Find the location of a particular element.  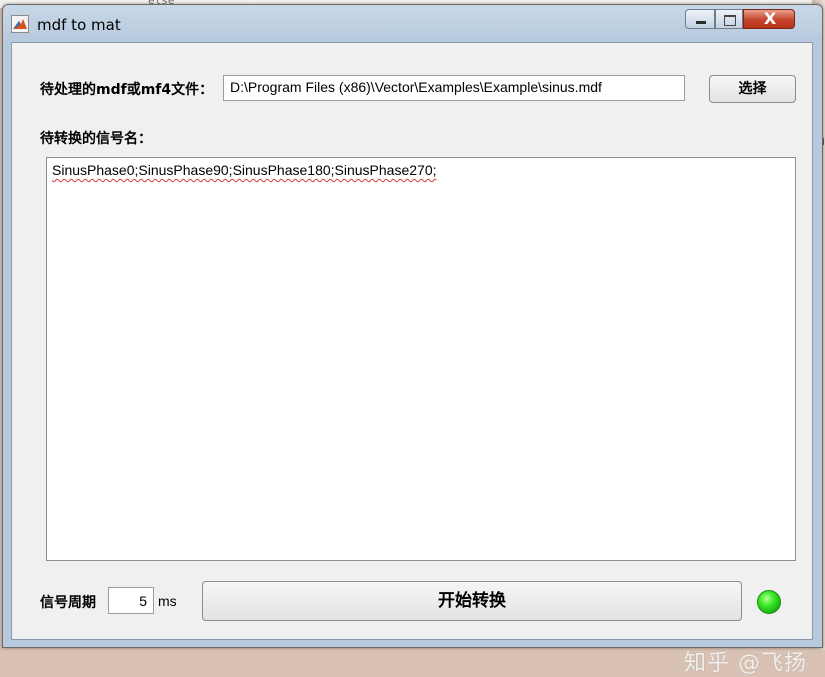

period-unit: ms is located at coordinates (167, 601).